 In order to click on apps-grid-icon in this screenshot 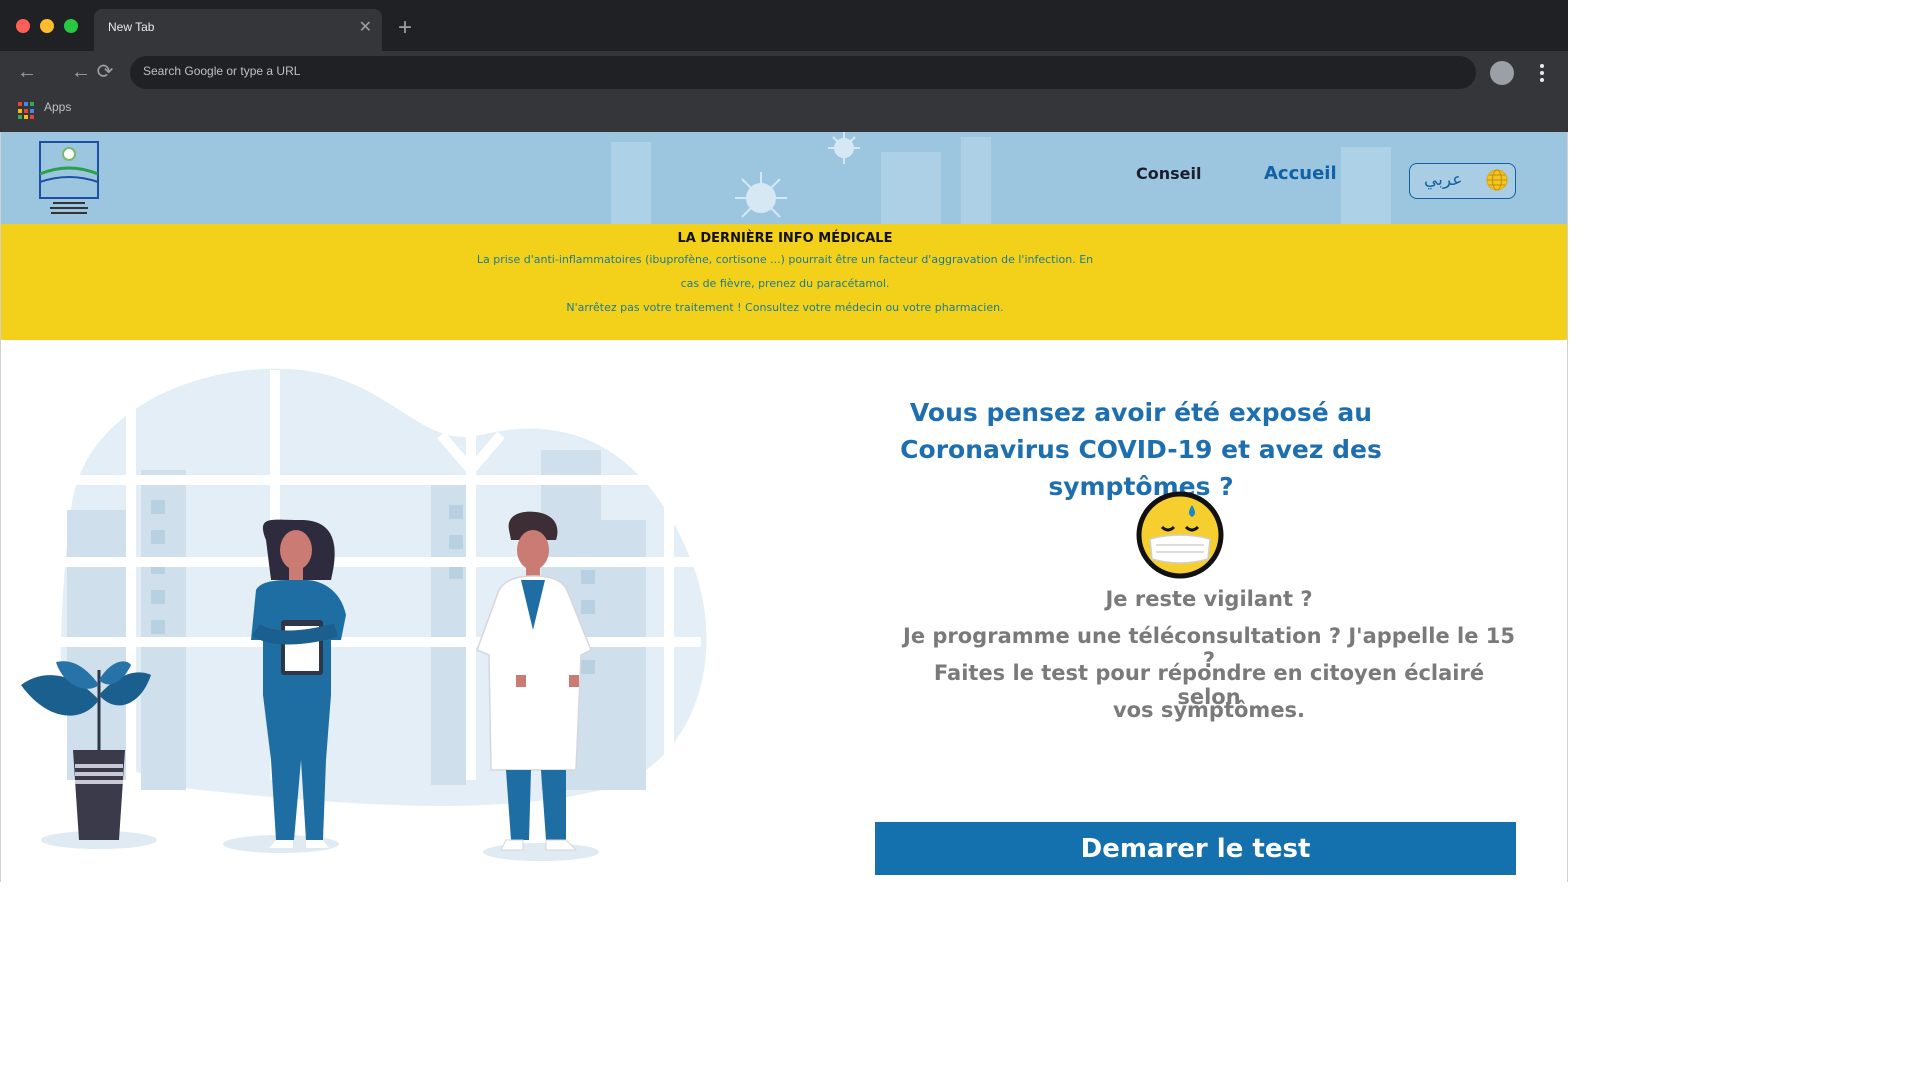, I will do `click(27, 111)`.